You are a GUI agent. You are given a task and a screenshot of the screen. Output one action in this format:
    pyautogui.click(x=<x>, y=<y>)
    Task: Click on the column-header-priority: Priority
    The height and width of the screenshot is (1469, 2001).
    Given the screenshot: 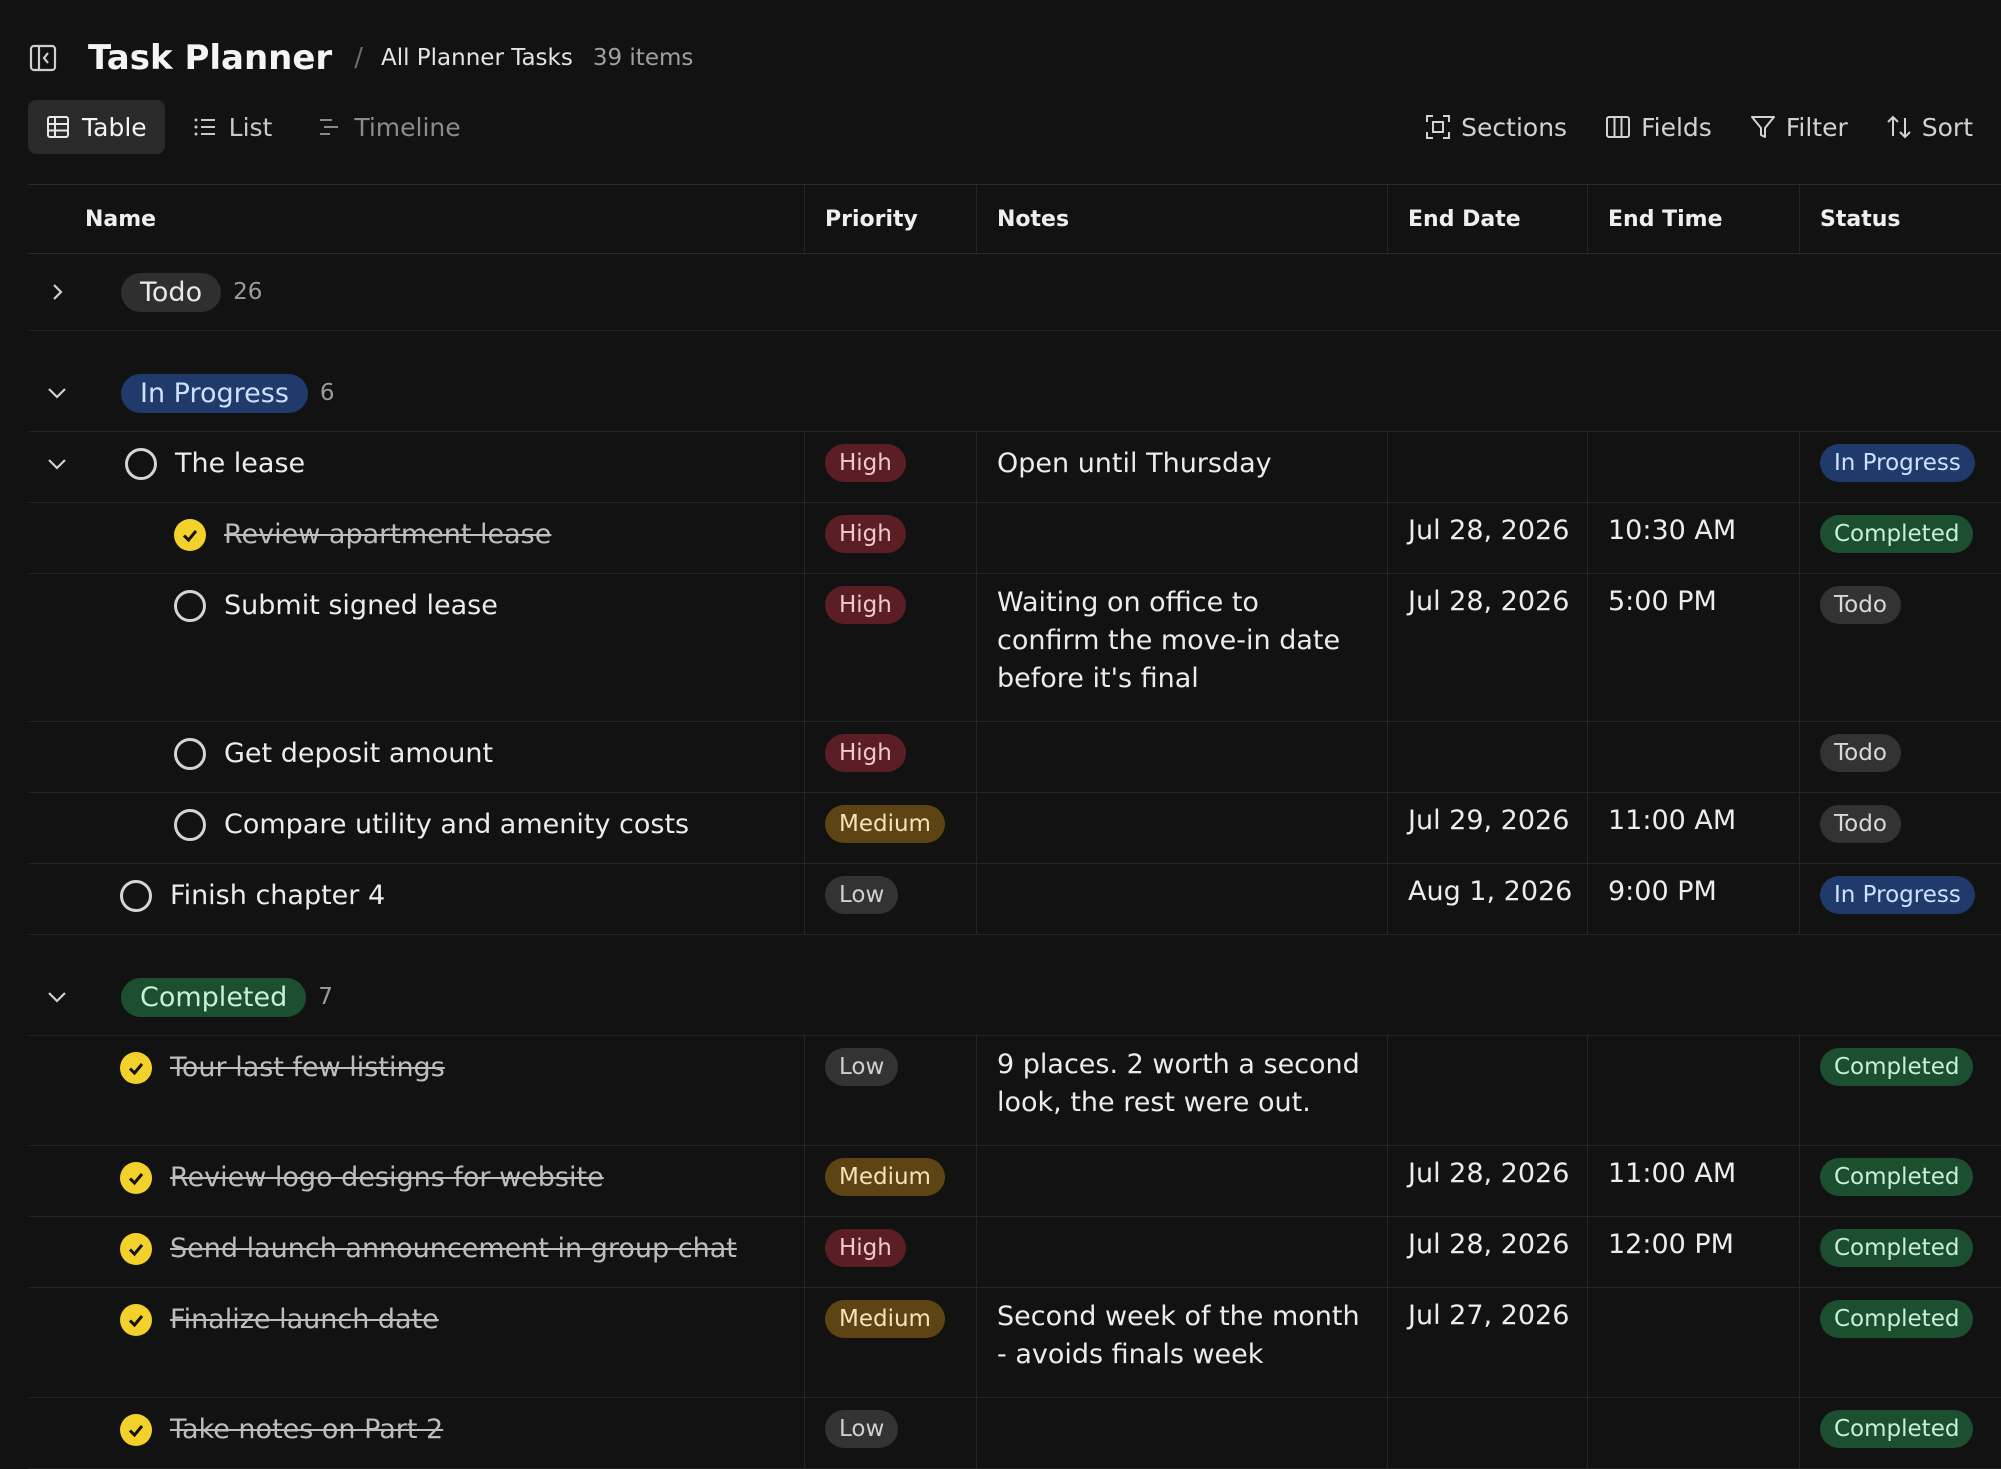 What is the action you would take?
    pyautogui.click(x=891, y=219)
    